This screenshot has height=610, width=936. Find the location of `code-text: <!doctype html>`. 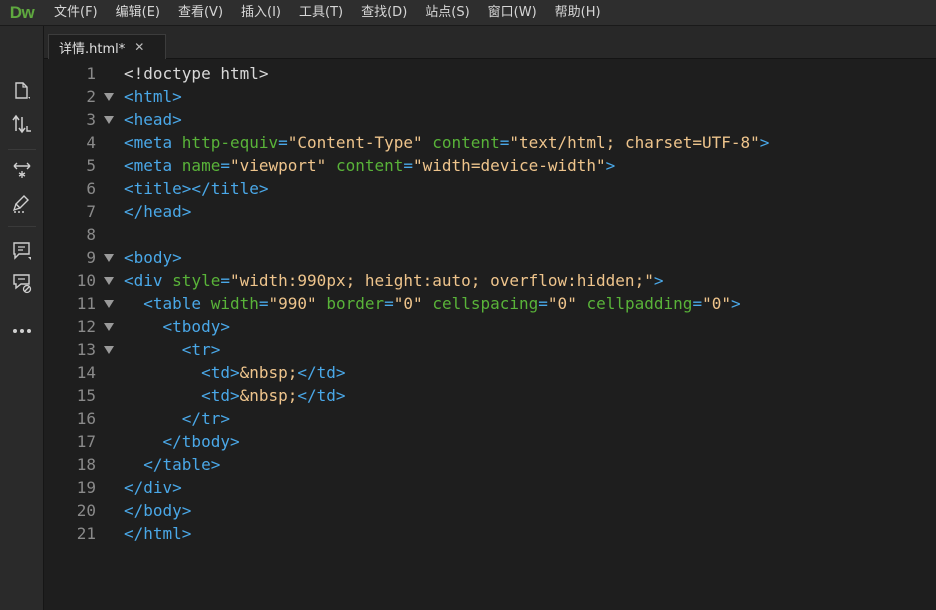

code-text: <!doctype html> is located at coordinates (196, 73).